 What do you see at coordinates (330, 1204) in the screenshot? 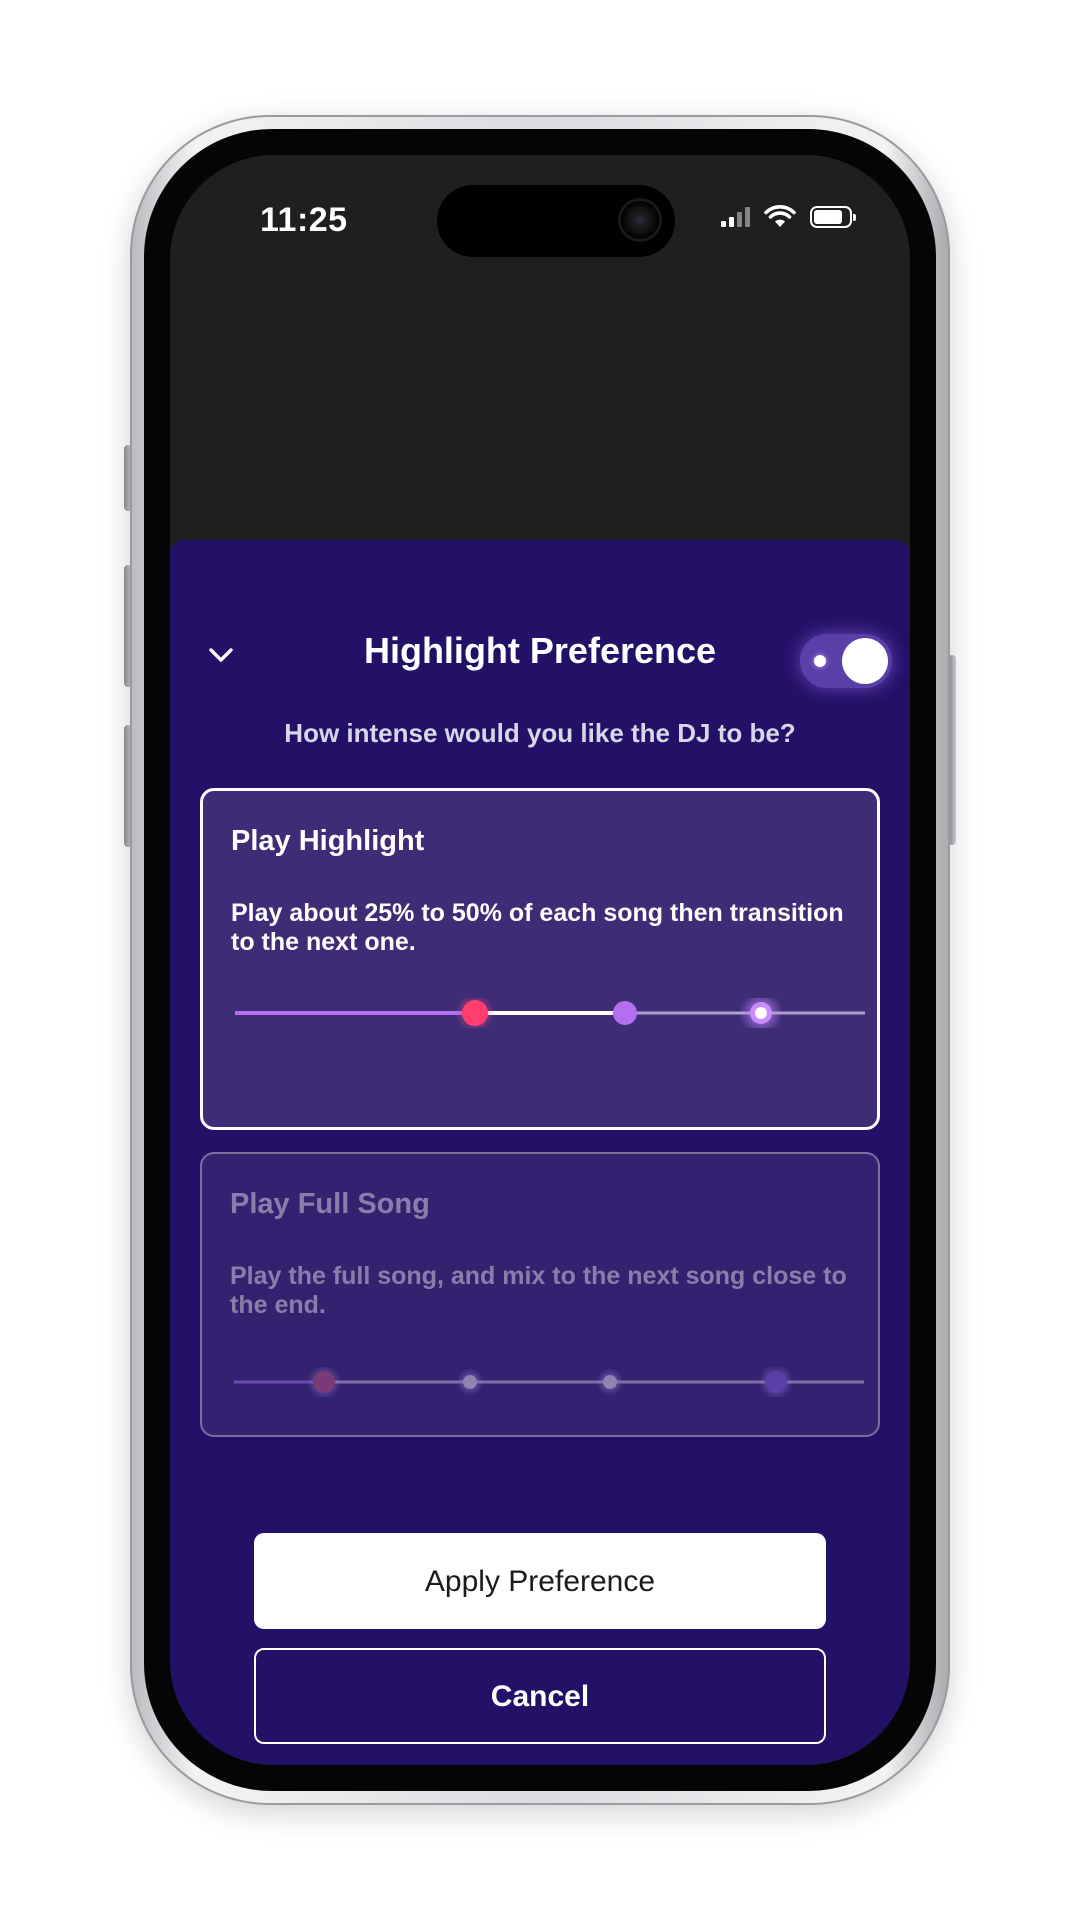
I see `option-title: Play Full Song` at bounding box center [330, 1204].